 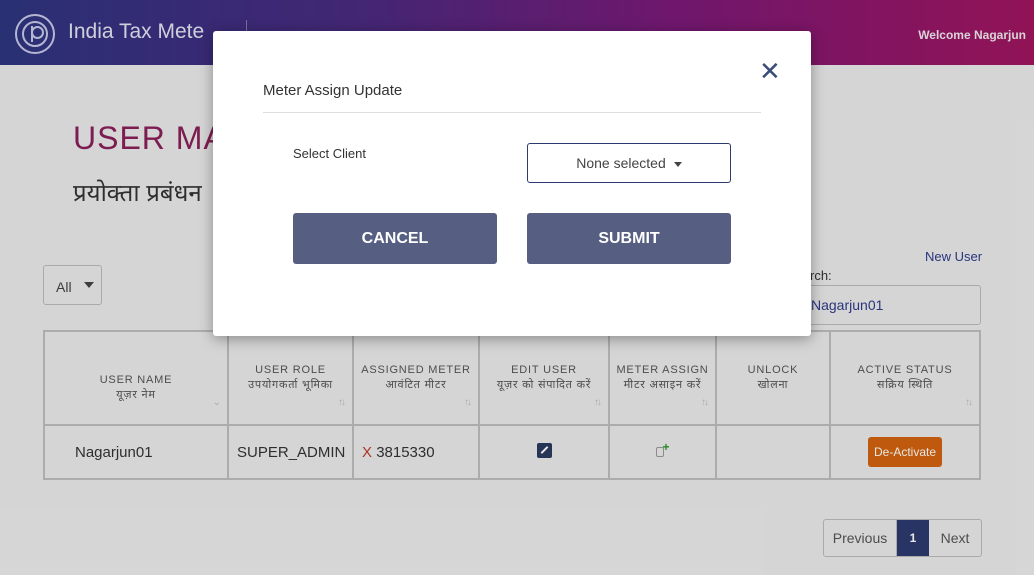 What do you see at coordinates (512, 112) in the screenshot?
I see `modal-divider` at bounding box center [512, 112].